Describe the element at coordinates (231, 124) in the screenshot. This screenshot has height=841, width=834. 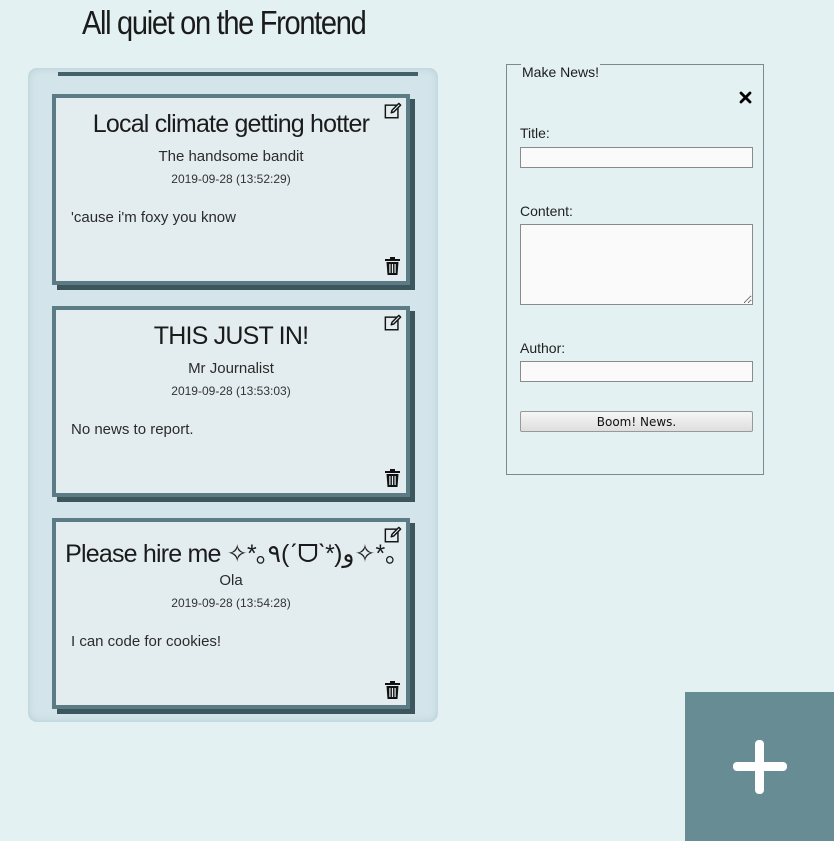
I see `article-title: Local climate getting hotter` at that location.